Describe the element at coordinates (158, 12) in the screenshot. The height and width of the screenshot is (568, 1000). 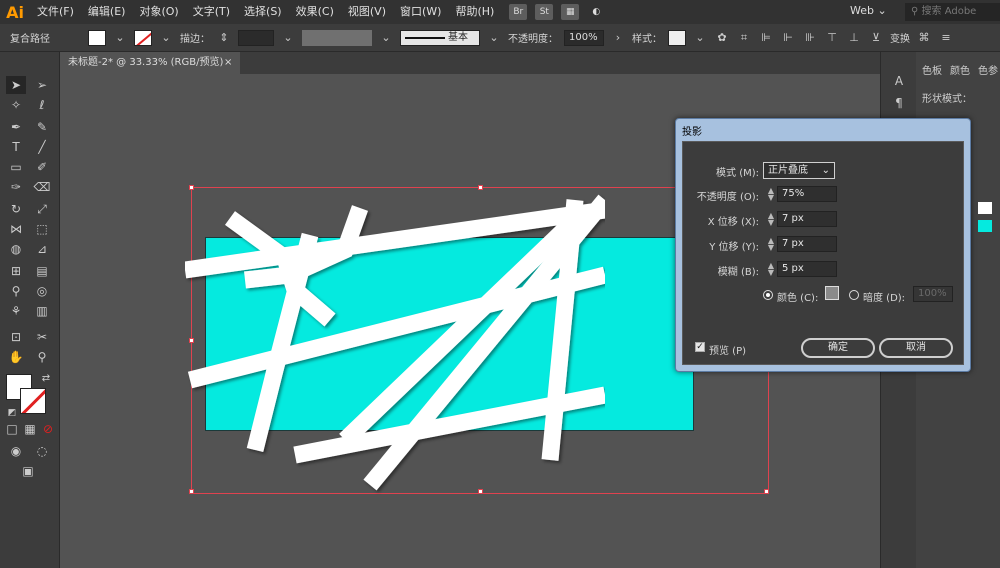
I see `menu-object: 对象(O)` at that location.